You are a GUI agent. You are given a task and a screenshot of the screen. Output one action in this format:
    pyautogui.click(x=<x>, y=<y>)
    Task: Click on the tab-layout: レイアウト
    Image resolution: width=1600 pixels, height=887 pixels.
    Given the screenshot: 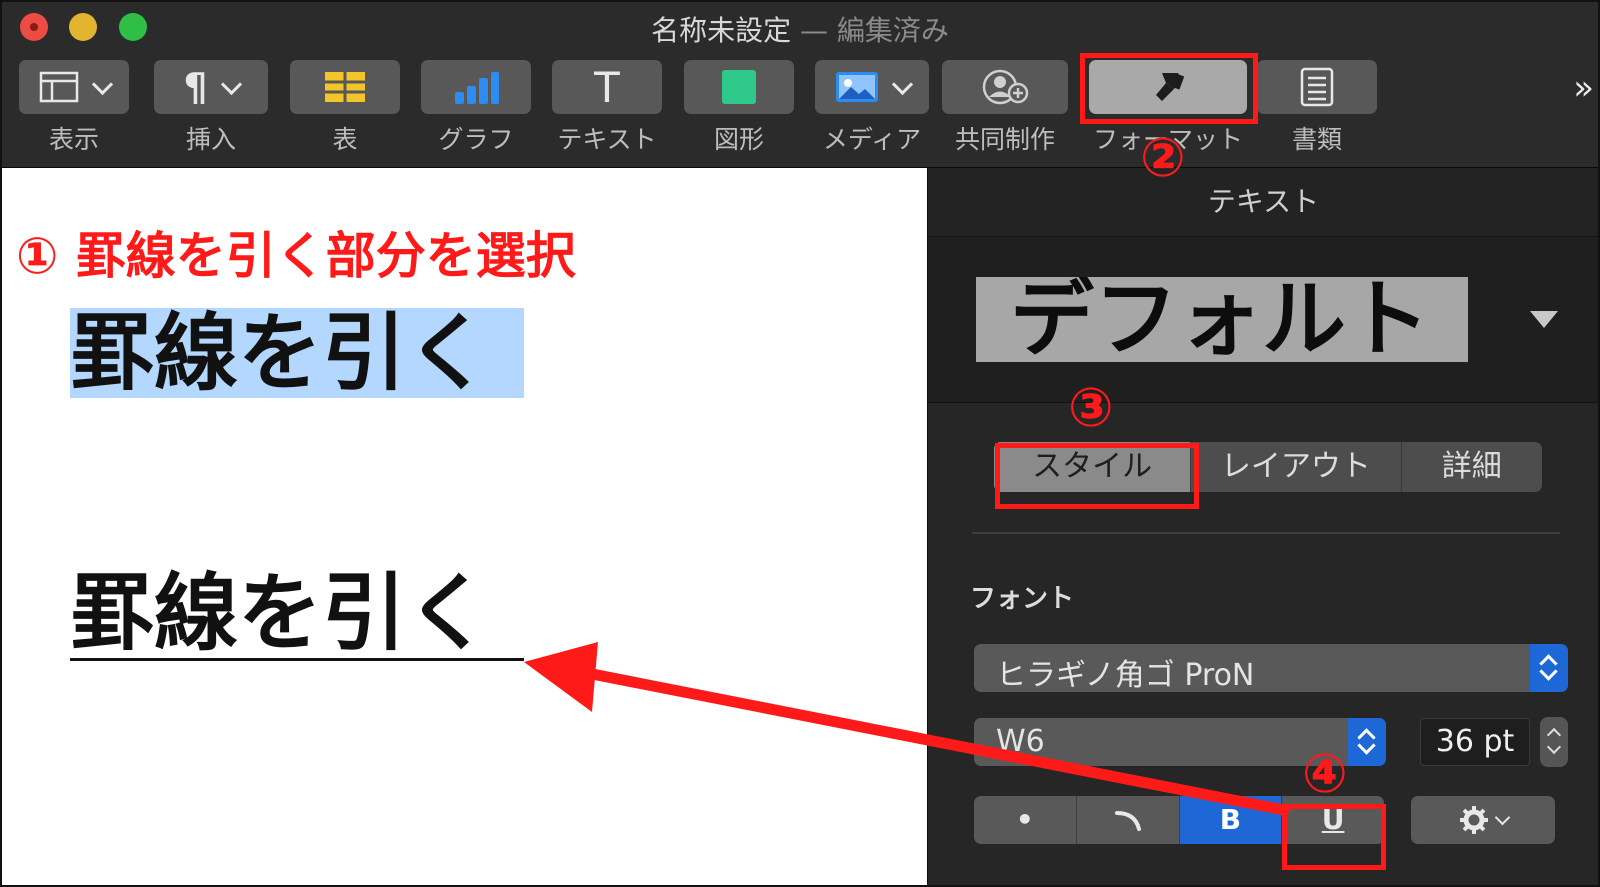 What is the action you would take?
    pyautogui.click(x=1296, y=467)
    